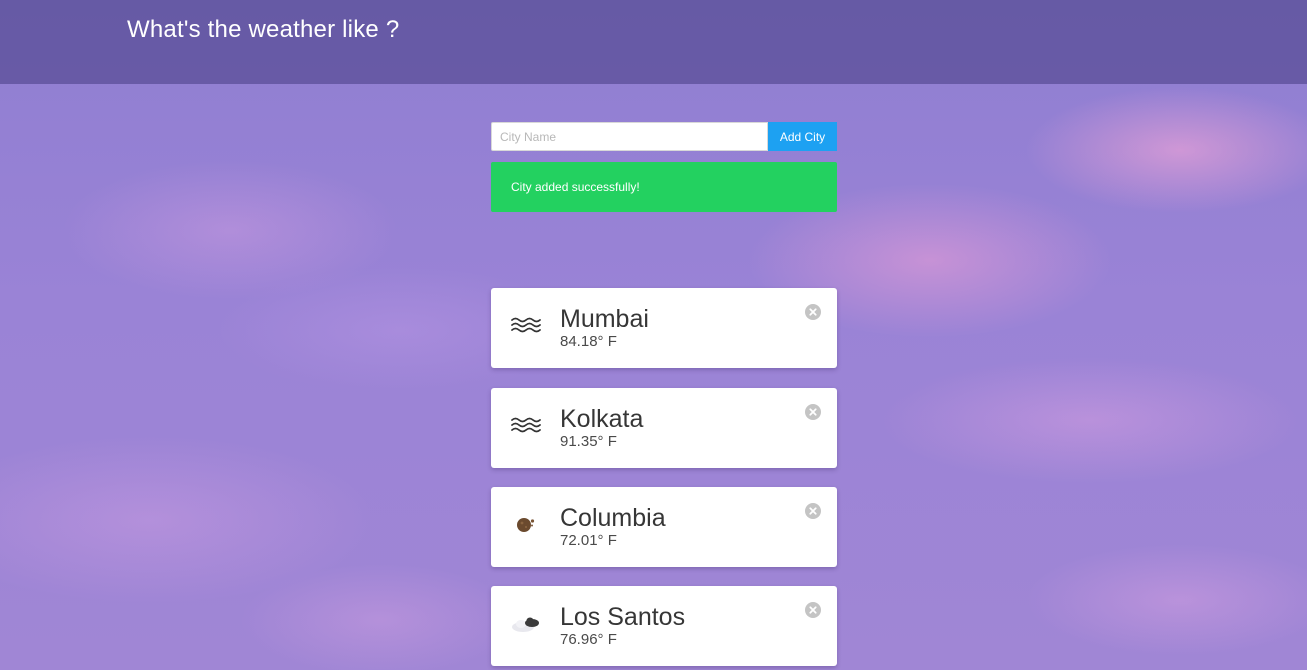 Image resolution: width=1307 pixels, height=670 pixels. Describe the element at coordinates (613, 518) in the screenshot. I see `city-name: Columbia` at that location.